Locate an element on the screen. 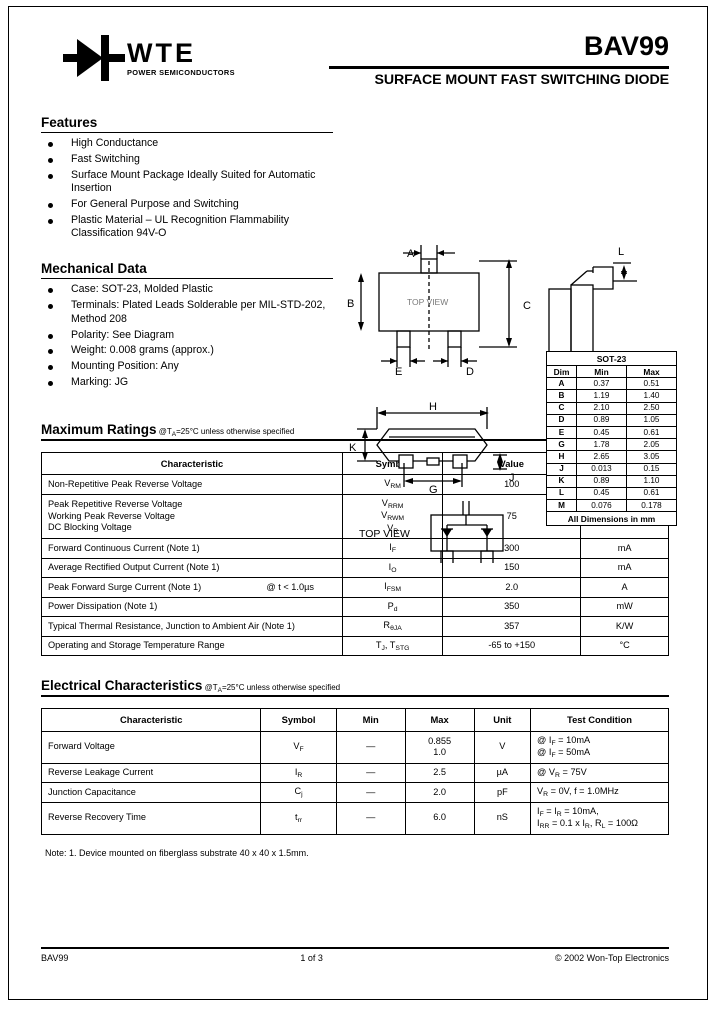  part-heading: BAV99 SURFACE MOUNT FAST SWITCHING DIODE is located at coordinates (499, 59).